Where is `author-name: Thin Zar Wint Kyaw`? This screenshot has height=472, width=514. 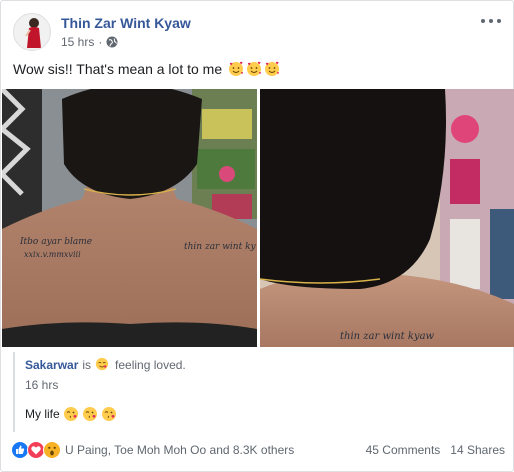
author-name: Thin Zar Wint Kyaw is located at coordinates (126, 23).